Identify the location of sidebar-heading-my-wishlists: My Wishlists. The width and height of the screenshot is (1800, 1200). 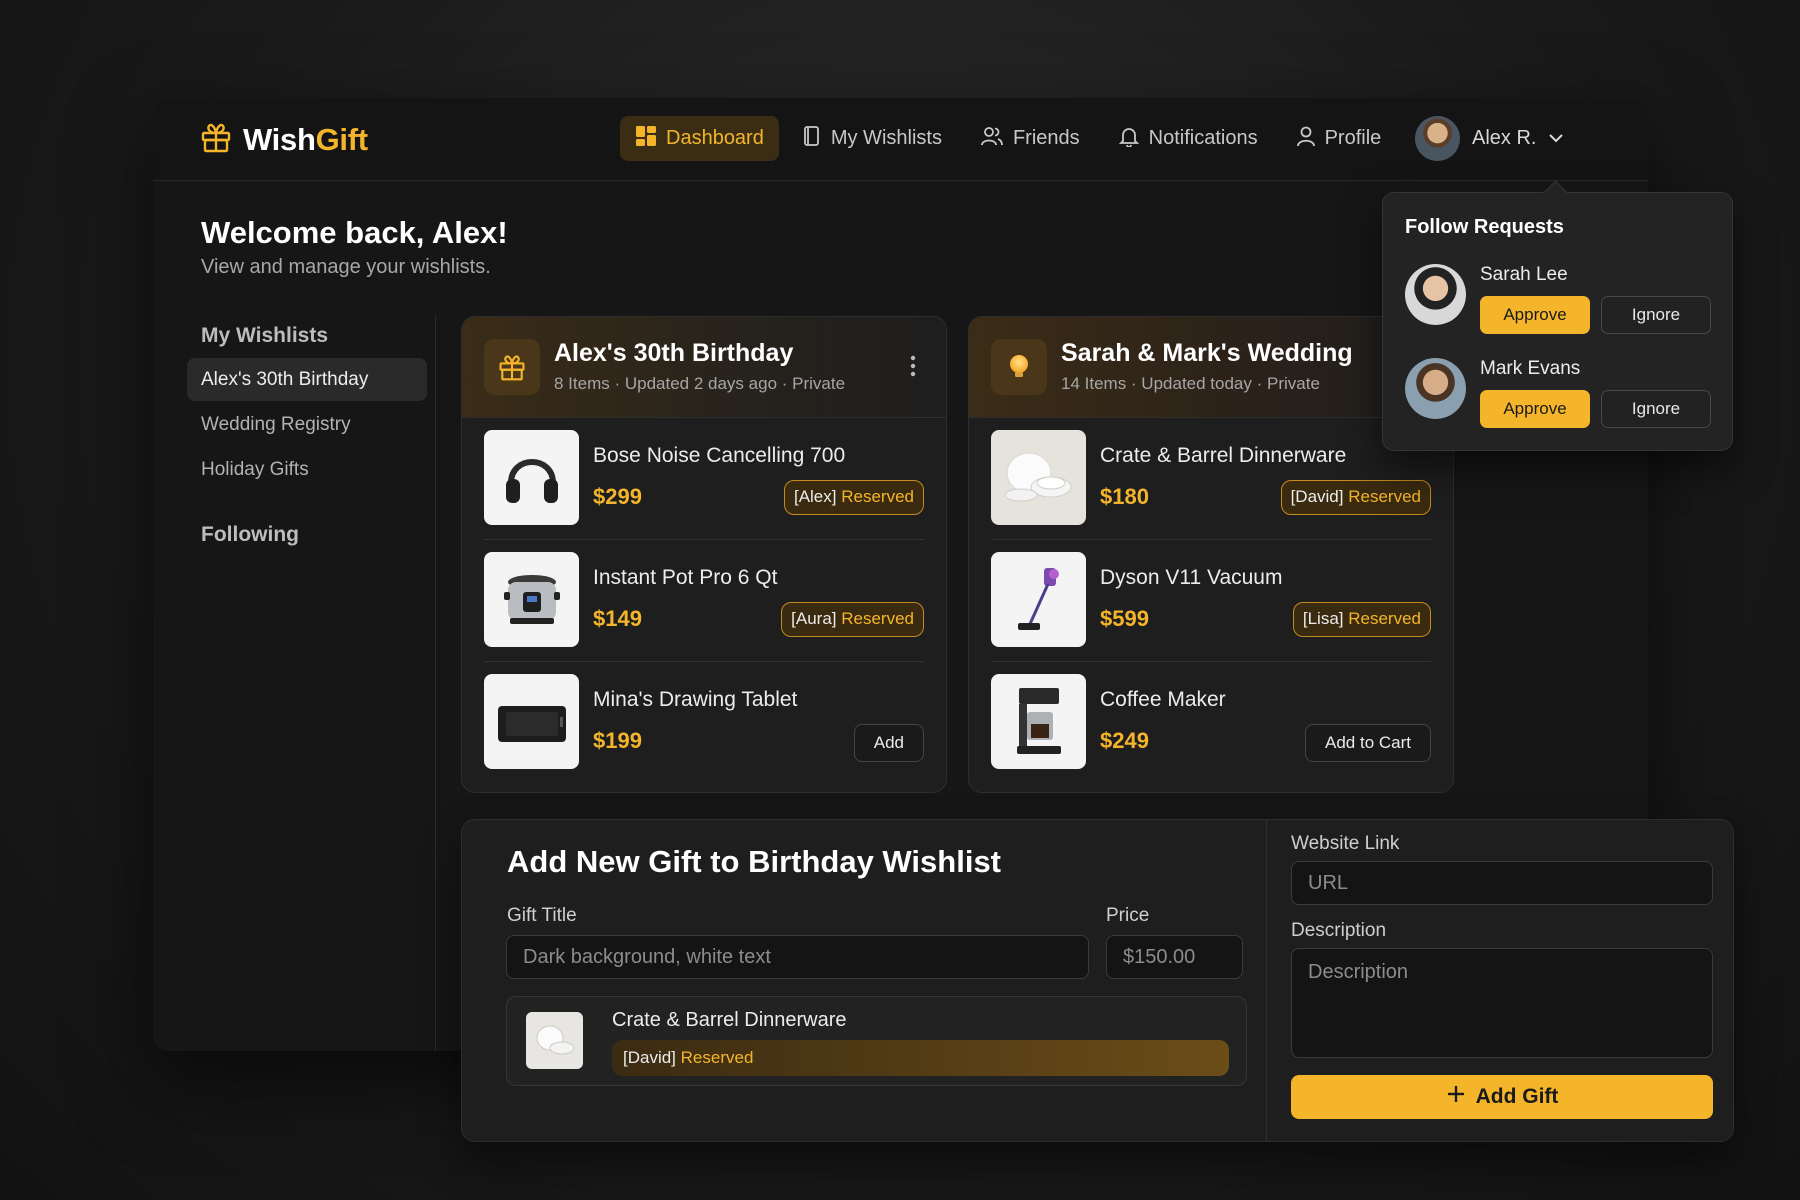
(307, 336).